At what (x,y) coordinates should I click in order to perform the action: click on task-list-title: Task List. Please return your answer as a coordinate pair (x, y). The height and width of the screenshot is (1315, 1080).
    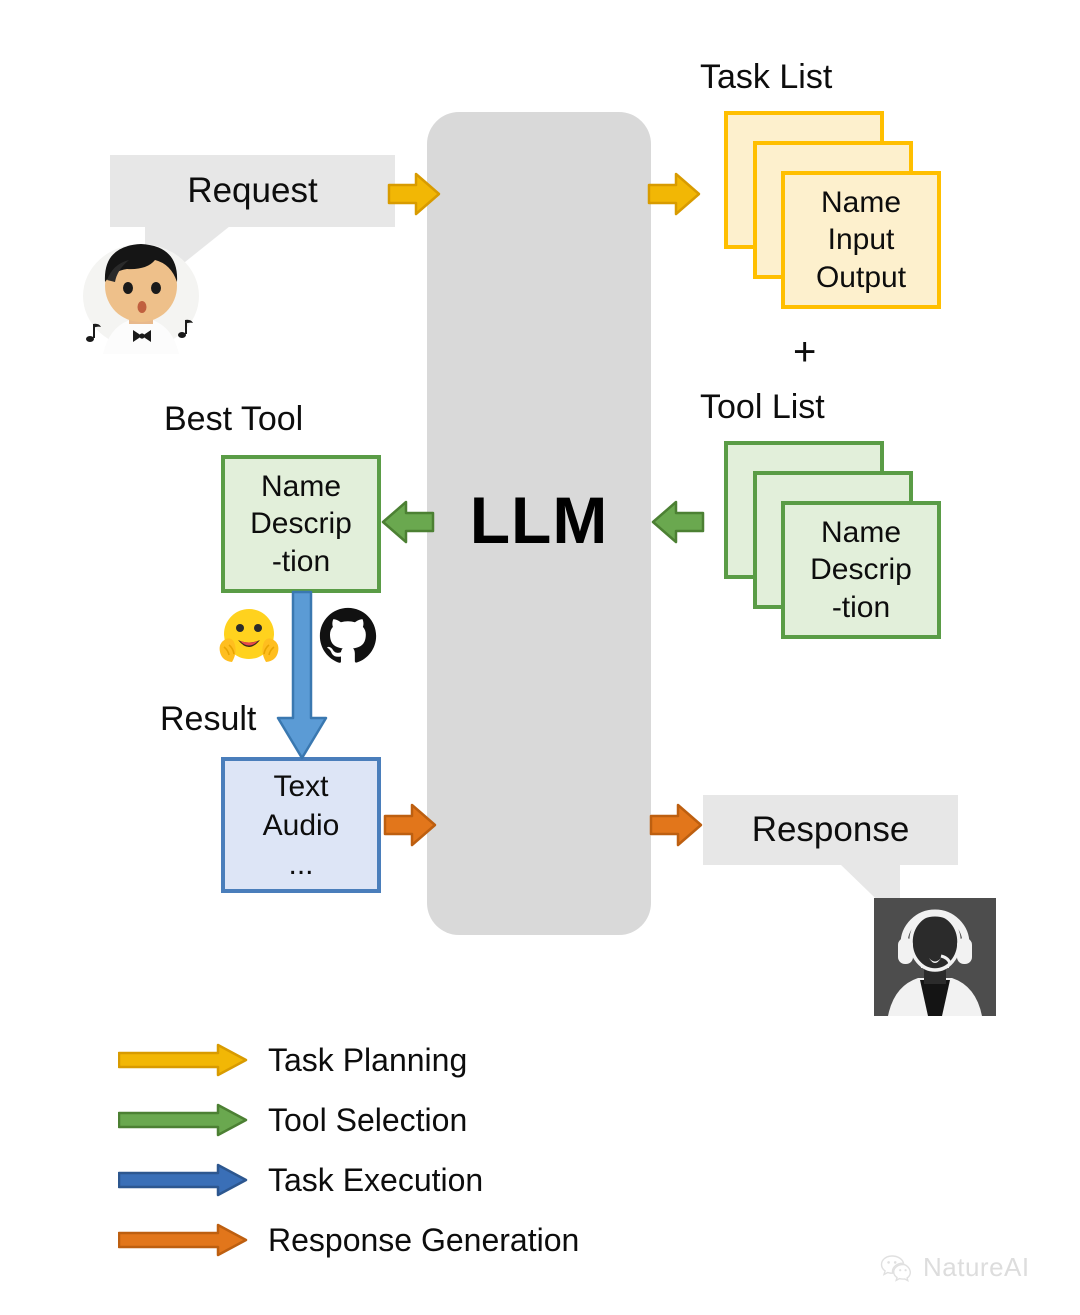
    Looking at the image, I should click on (766, 77).